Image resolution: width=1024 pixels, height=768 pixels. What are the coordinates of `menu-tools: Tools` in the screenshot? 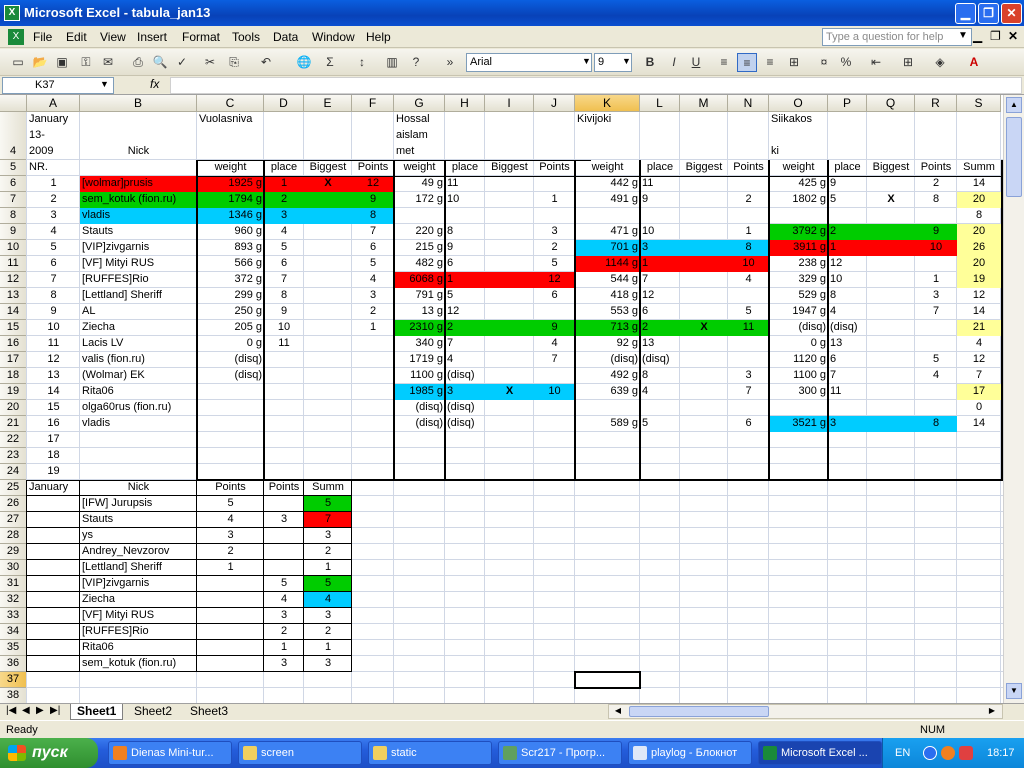 It's located at (246, 37).